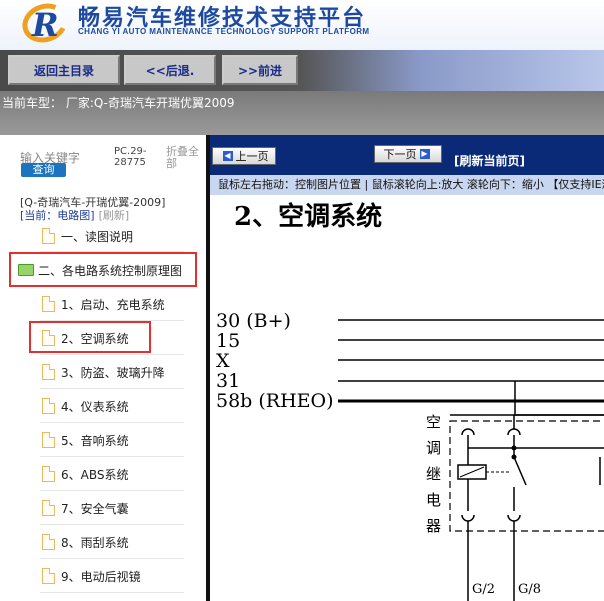 The height and width of the screenshot is (601, 604). I want to click on current-label: [当前：电路图], so click(57, 215).